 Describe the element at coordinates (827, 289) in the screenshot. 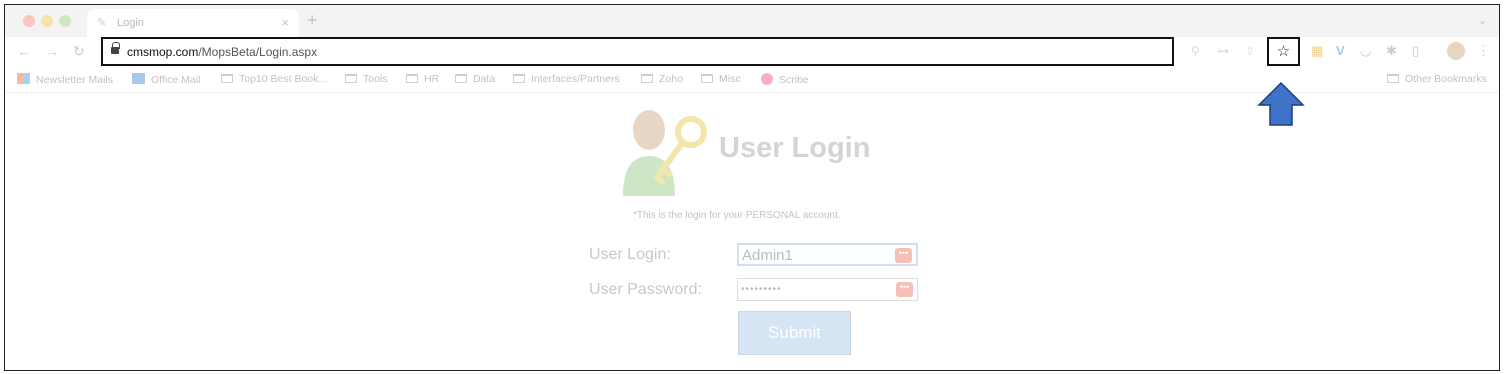

I see `user-password-input: ••••••••• •••` at that location.